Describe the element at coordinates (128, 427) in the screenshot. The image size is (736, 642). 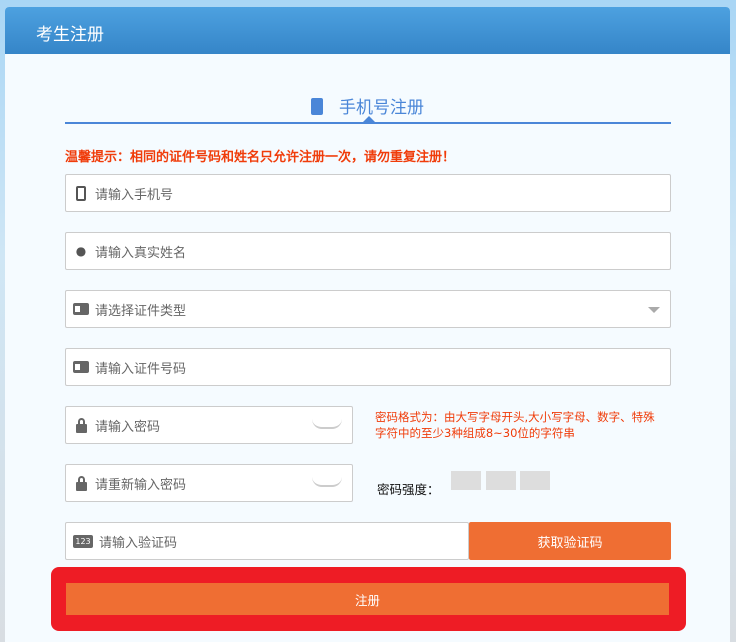
I see `password-placeholder: 请输入密码` at that location.